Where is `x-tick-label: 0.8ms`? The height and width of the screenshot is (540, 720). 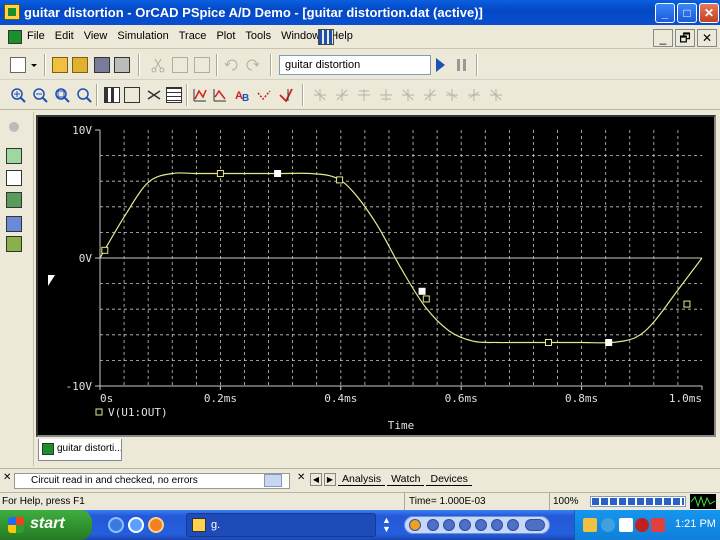 x-tick-label: 0.8ms is located at coordinates (581, 398).